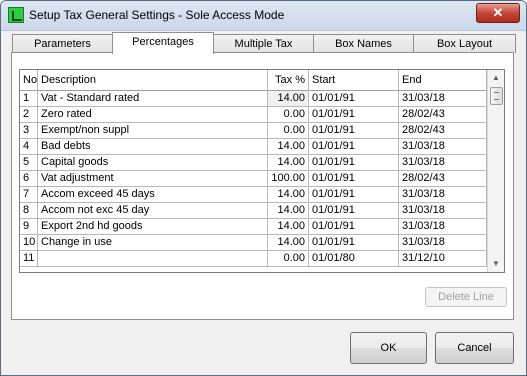 The height and width of the screenshot is (376, 527). What do you see at coordinates (29, 131) in the screenshot?
I see `cell-no: 3` at bounding box center [29, 131].